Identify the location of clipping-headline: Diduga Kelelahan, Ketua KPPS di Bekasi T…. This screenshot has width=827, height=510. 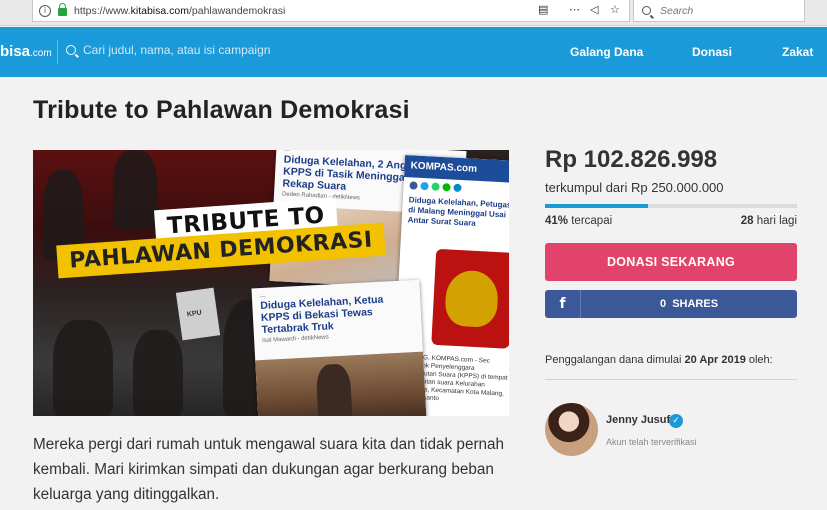
(322, 315).